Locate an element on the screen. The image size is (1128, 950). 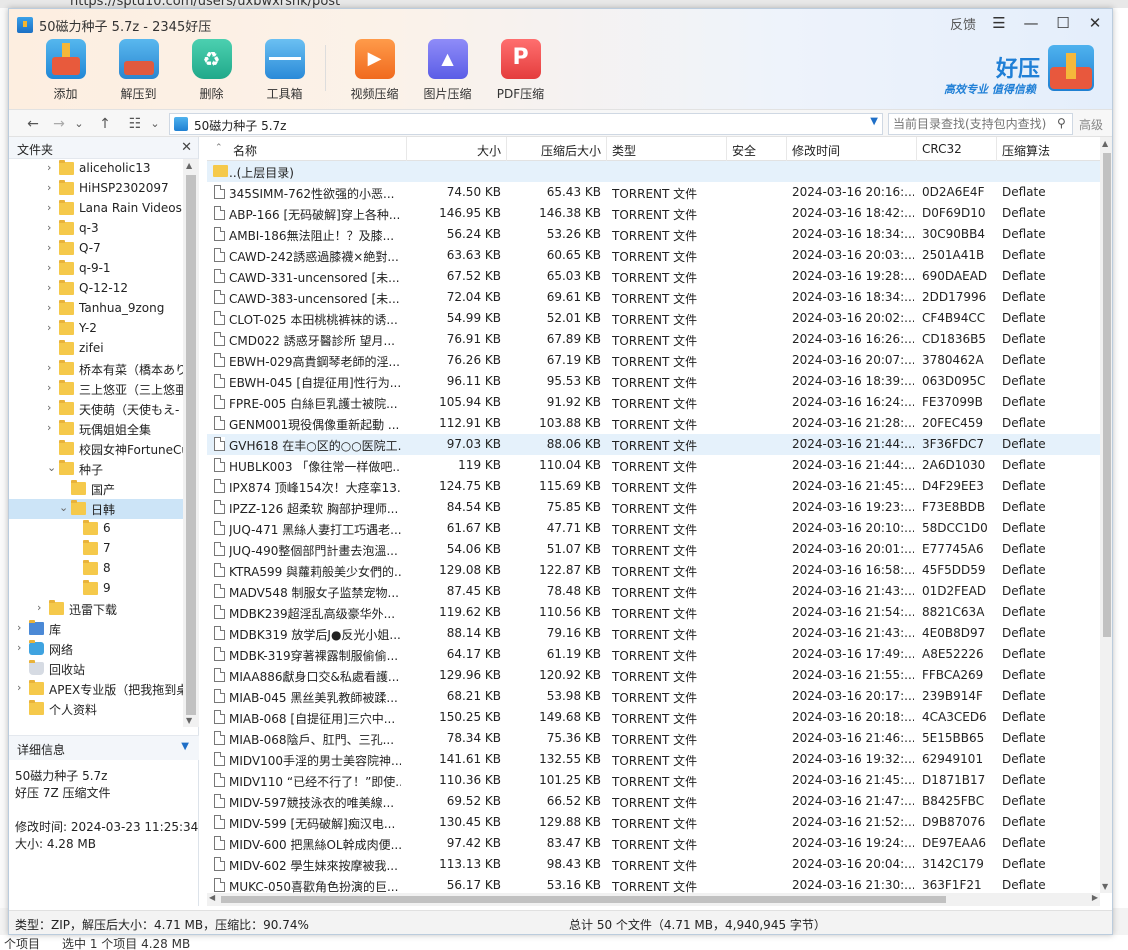
list-scroll-down-icon: ▼ is located at coordinates (1105, 886).